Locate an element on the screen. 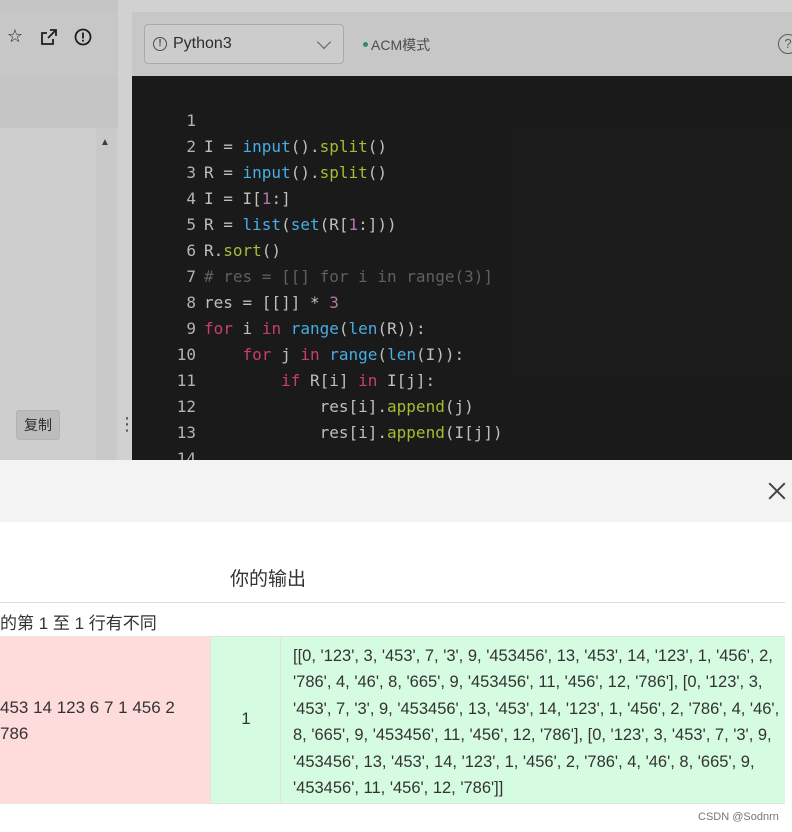 The height and width of the screenshot is (832, 792). line-number-value: 1 is located at coordinates (246, 718).